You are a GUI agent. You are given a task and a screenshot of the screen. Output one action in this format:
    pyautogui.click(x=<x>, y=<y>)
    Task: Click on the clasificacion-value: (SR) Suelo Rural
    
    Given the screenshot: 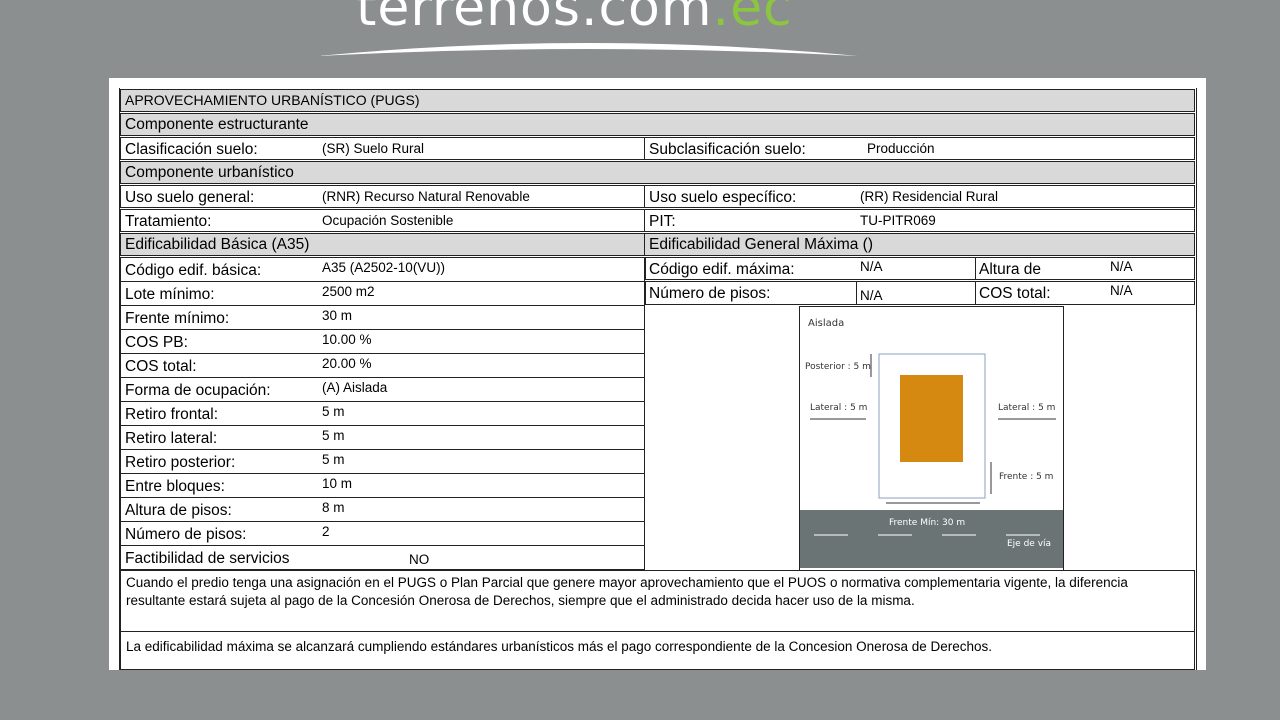 What is the action you would take?
    pyautogui.click(x=373, y=148)
    